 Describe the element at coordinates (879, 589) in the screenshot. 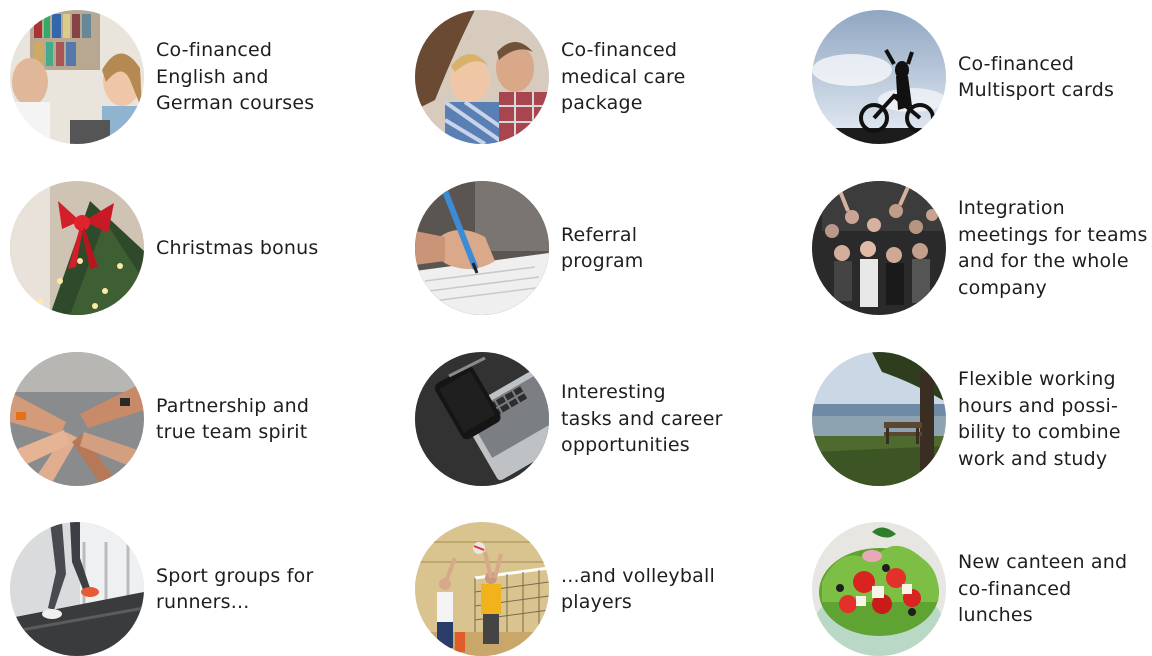

I see `salad-bowl-photo` at that location.